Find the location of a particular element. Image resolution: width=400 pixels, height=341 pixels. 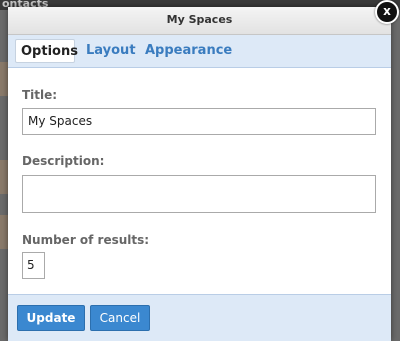

title-label: Title: is located at coordinates (40, 95).